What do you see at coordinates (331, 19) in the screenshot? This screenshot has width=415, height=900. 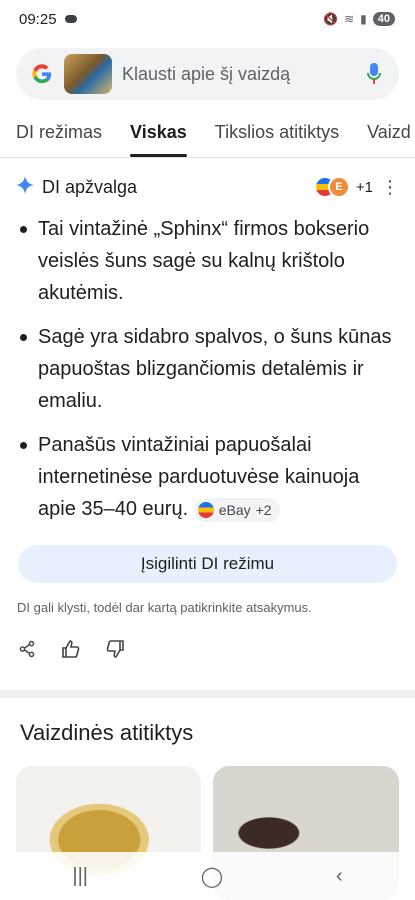 I see `mute-icon: 🔇` at bounding box center [331, 19].